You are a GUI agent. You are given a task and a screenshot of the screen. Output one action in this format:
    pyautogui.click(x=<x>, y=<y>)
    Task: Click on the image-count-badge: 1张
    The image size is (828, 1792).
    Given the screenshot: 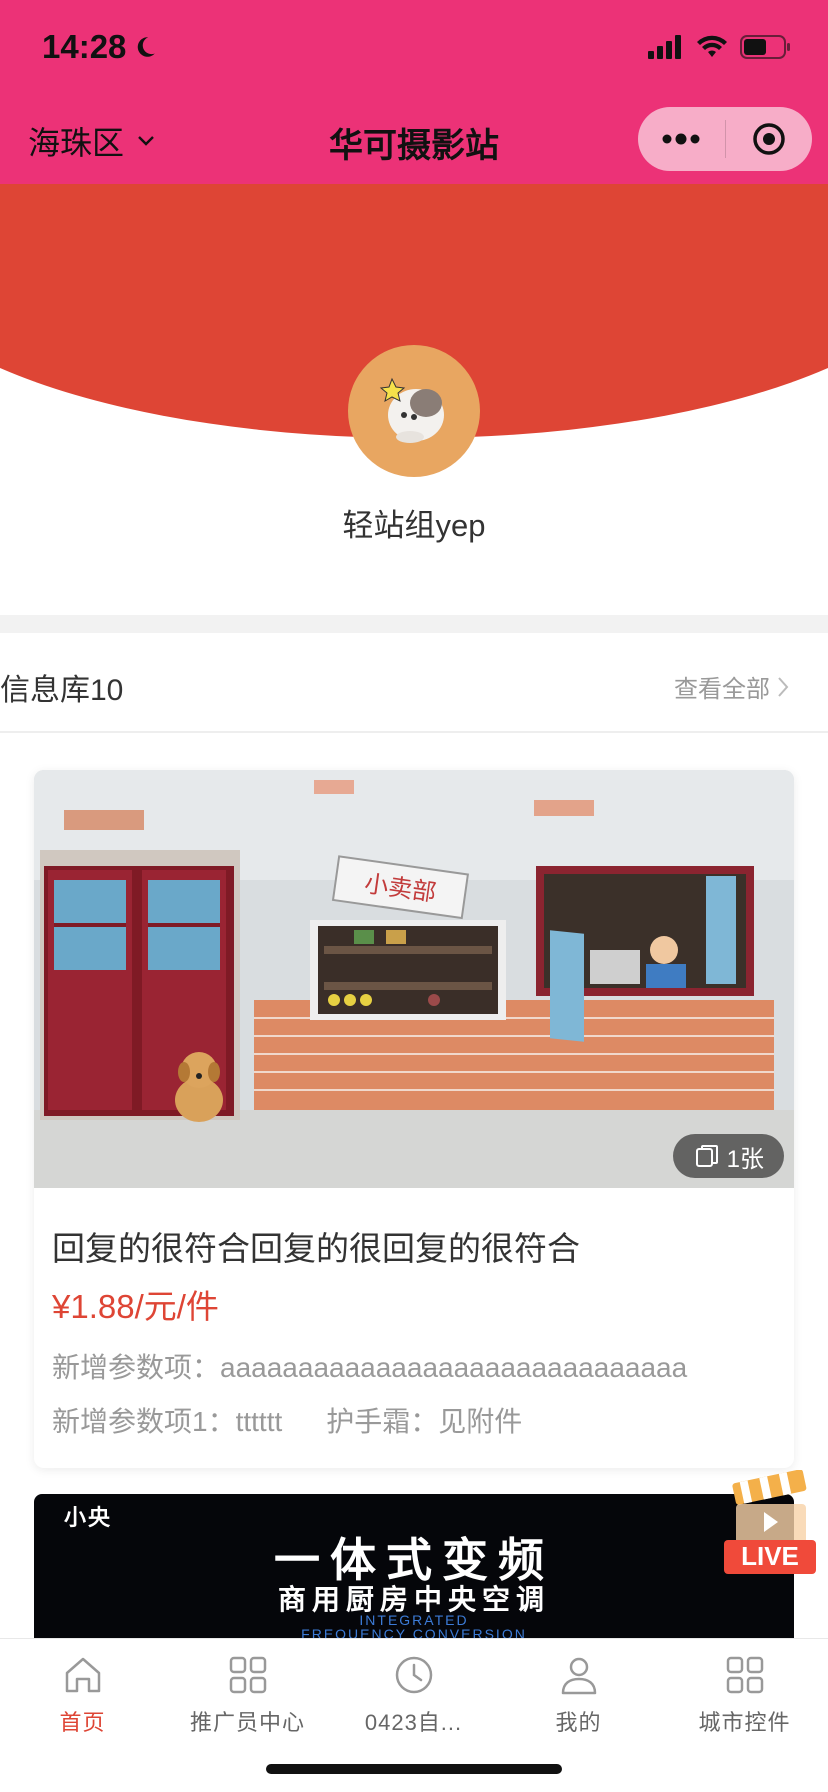 What is the action you would take?
    pyautogui.click(x=728, y=1156)
    